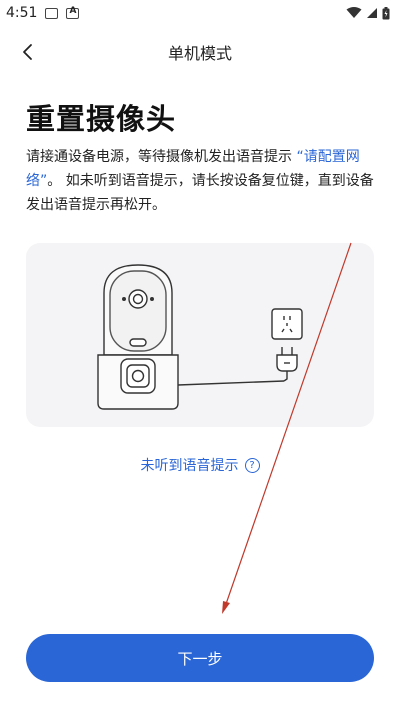  What do you see at coordinates (200, 193) in the screenshot?
I see `instructions-part-2: 。 如未听到语音提示，请长按设备复位键，直到设备发出语音提示再松开。` at bounding box center [200, 193].